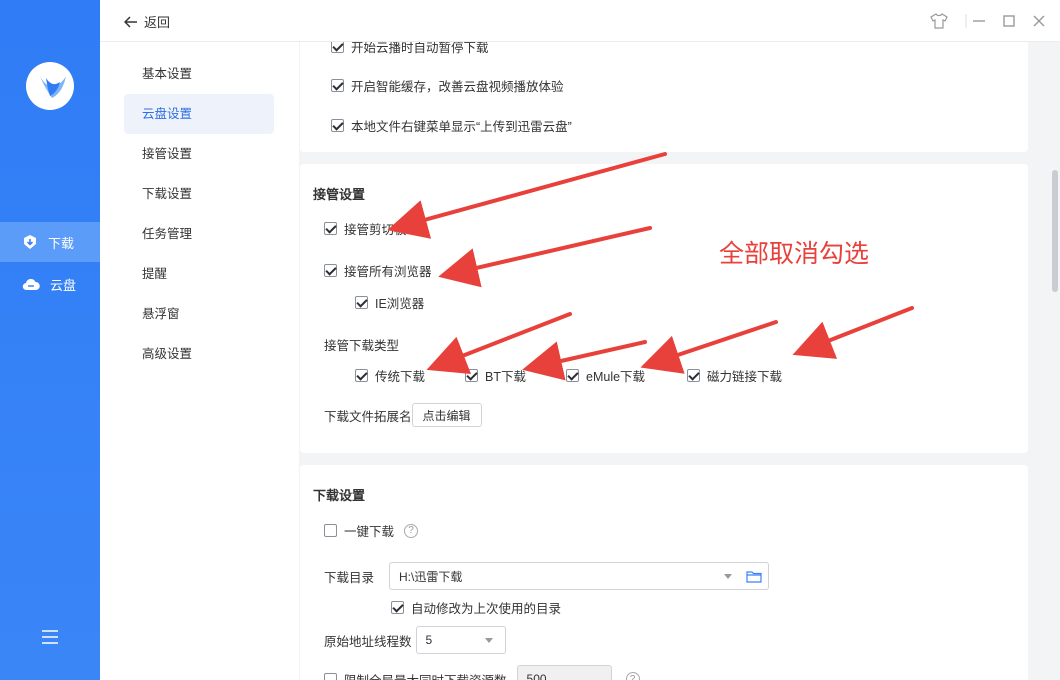 The image size is (1060, 680). Describe the element at coordinates (400, 377) in the screenshot. I see `option-label: 传统下载` at that location.